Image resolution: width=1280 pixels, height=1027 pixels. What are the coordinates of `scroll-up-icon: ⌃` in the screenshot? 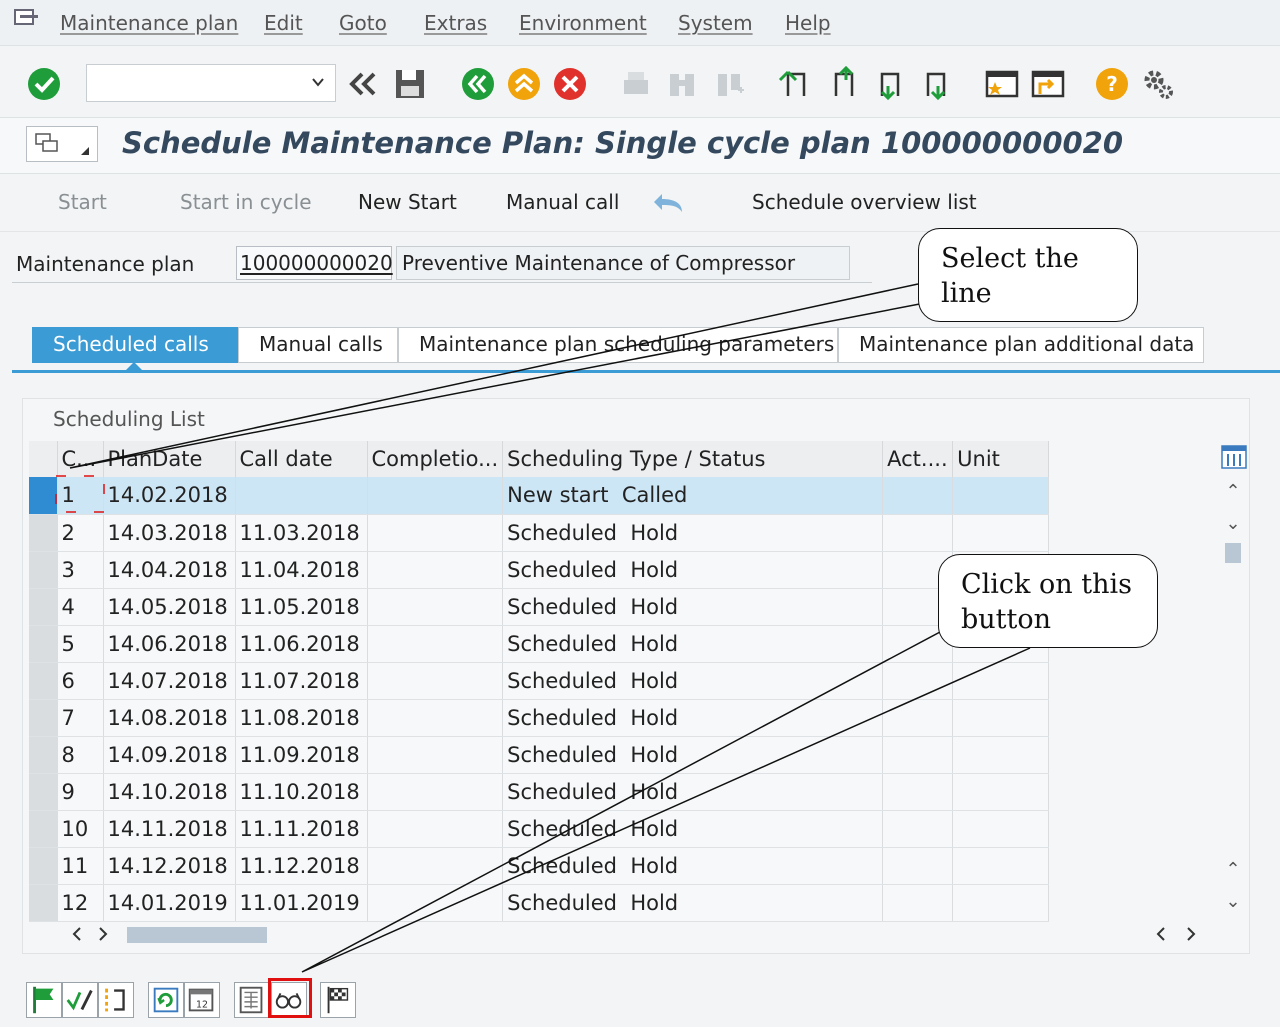 It's located at (1233, 491).